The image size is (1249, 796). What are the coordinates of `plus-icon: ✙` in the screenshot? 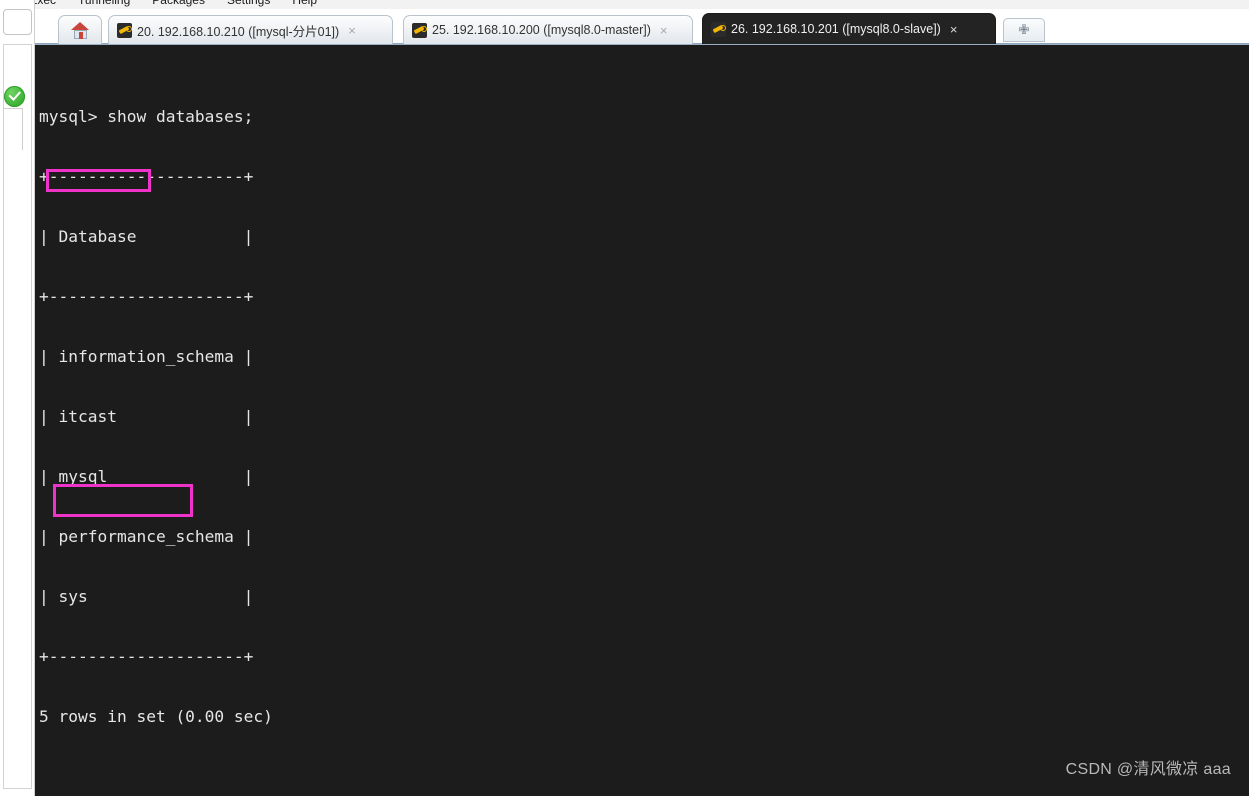 It's located at (1024, 29).